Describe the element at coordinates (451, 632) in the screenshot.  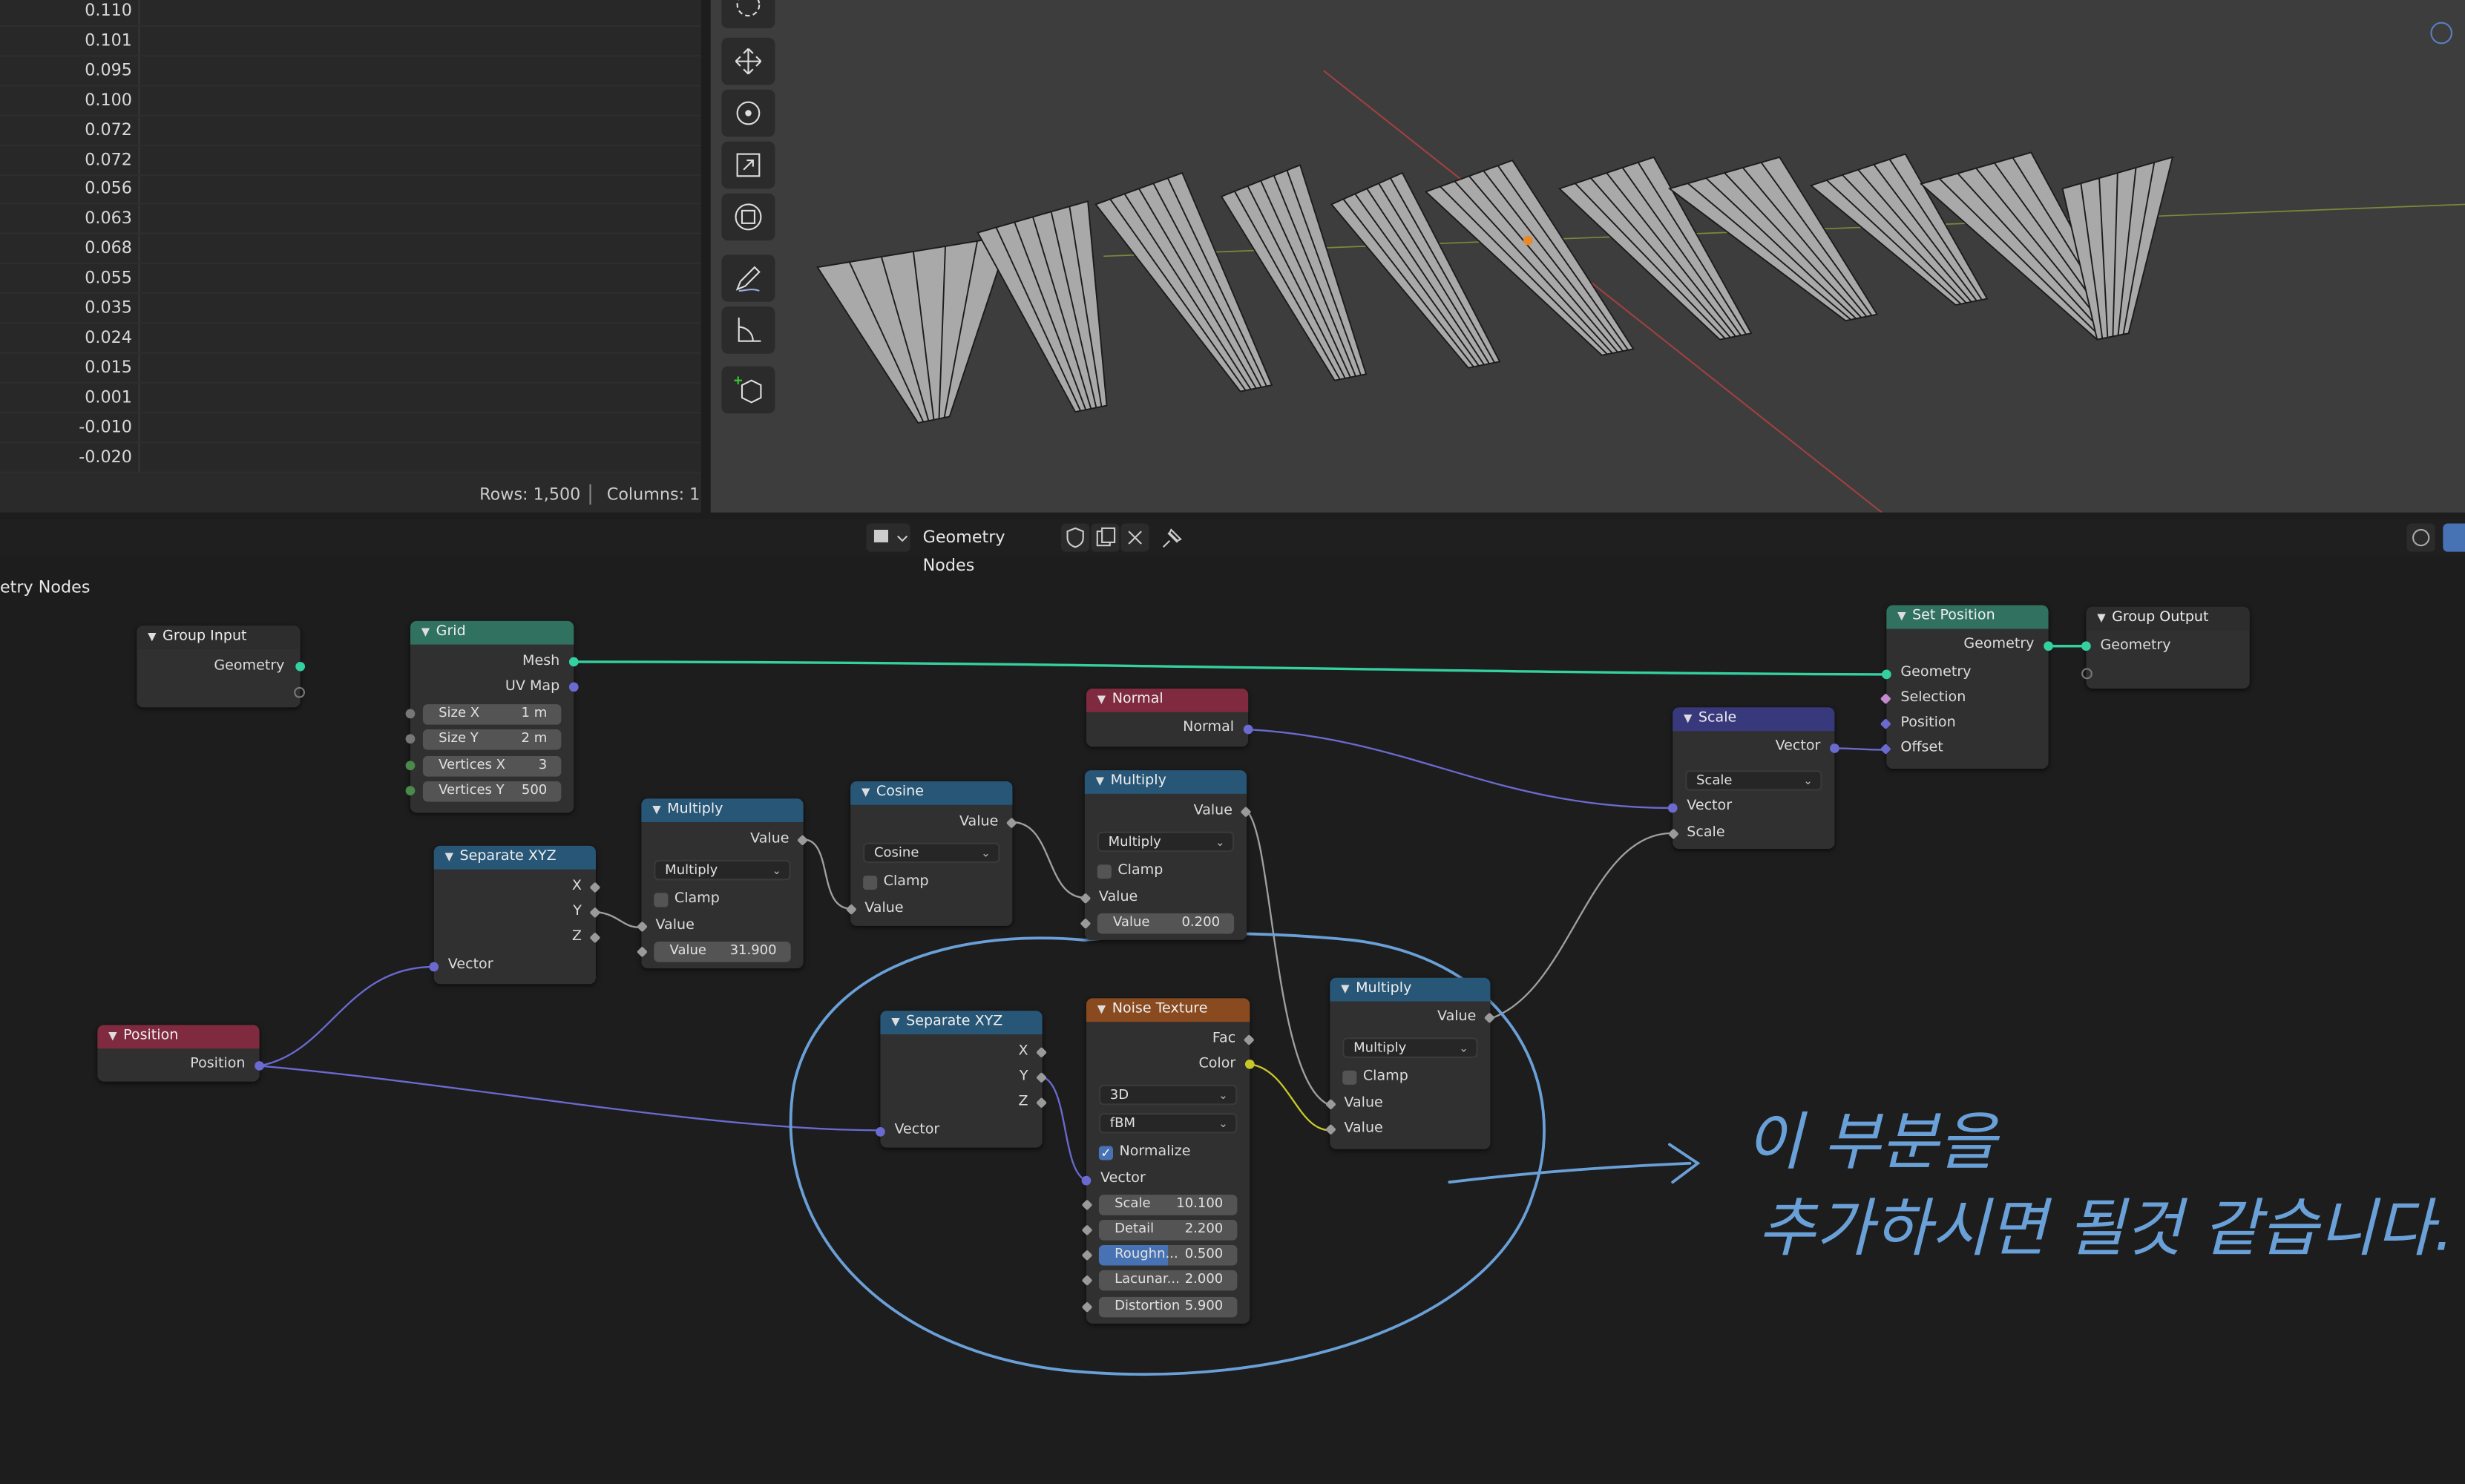
I see `node-title: Grid` at that location.